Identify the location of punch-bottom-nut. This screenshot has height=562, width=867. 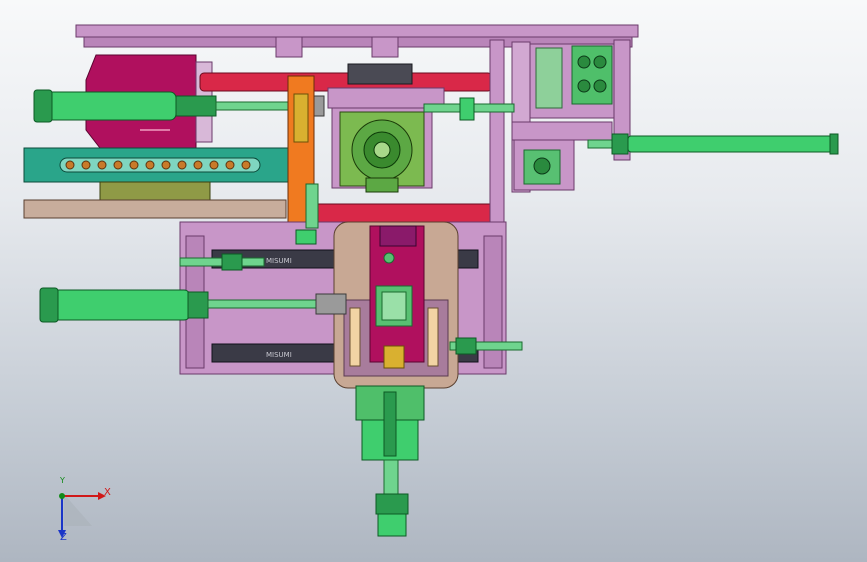
(394, 357).